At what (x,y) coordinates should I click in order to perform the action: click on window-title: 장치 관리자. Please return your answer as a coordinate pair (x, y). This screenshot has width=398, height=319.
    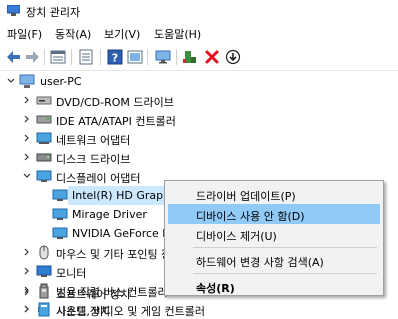
    Looking at the image, I should click on (53, 12).